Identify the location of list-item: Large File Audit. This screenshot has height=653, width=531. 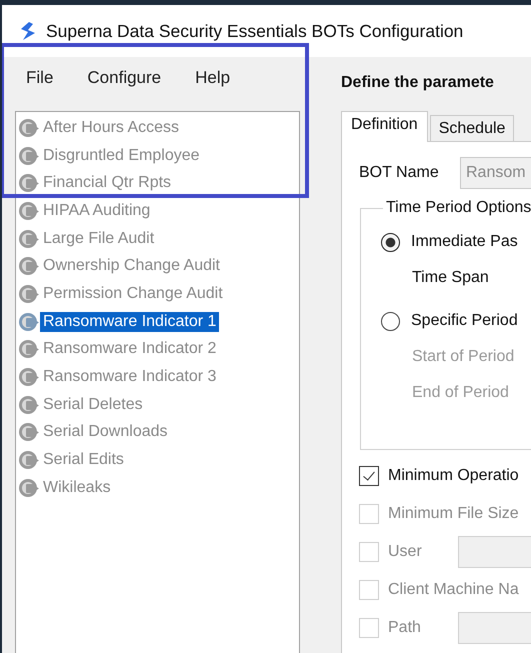
(99, 238).